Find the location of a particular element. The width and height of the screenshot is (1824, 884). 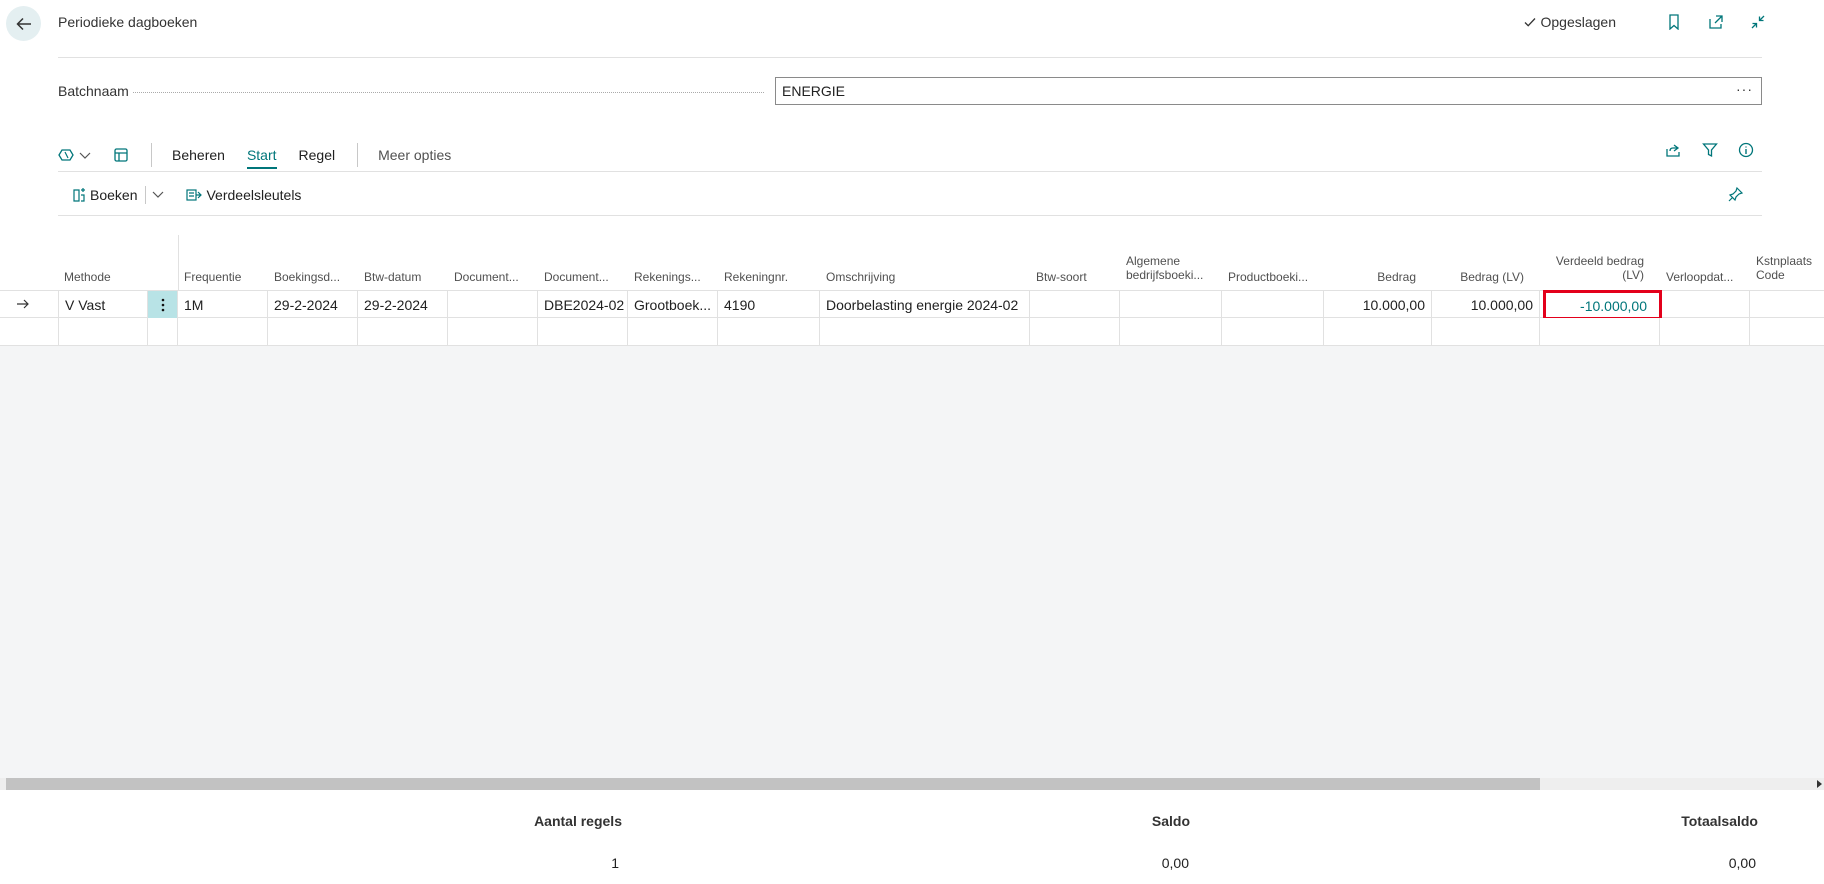

back-button is located at coordinates (23, 23).